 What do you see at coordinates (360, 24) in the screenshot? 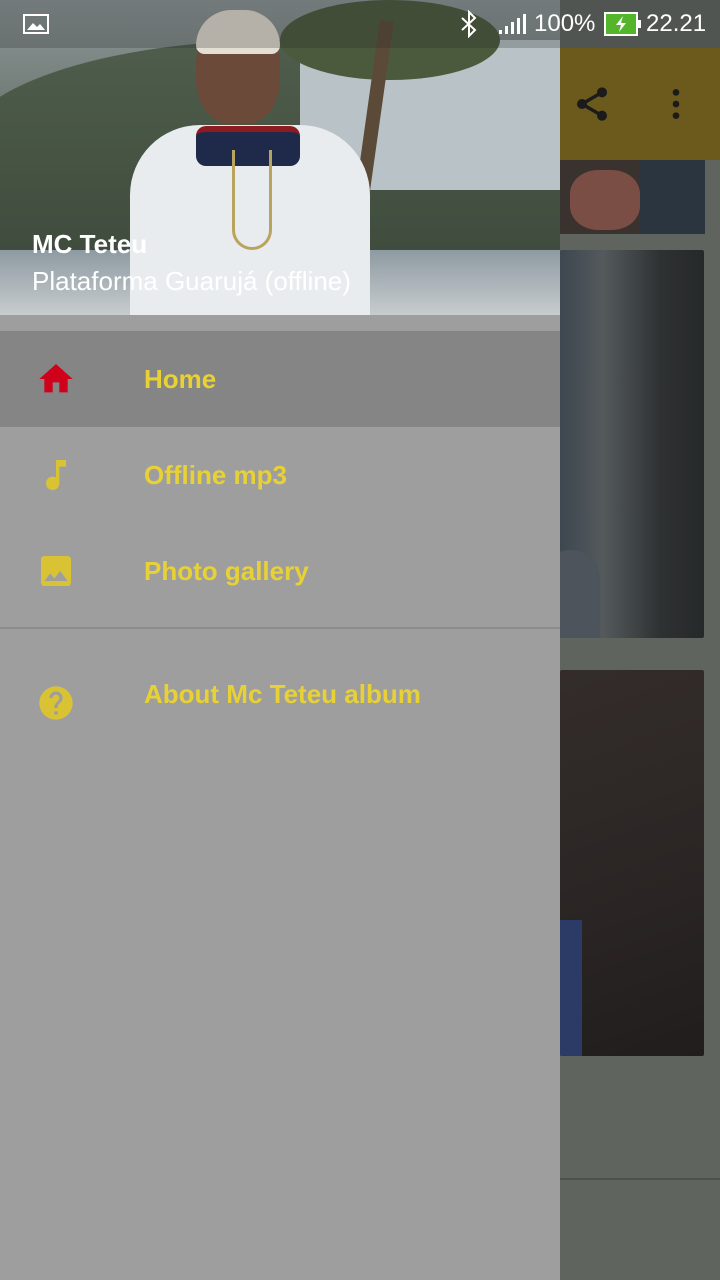
I see `status-bar: 100% 22.21` at bounding box center [360, 24].